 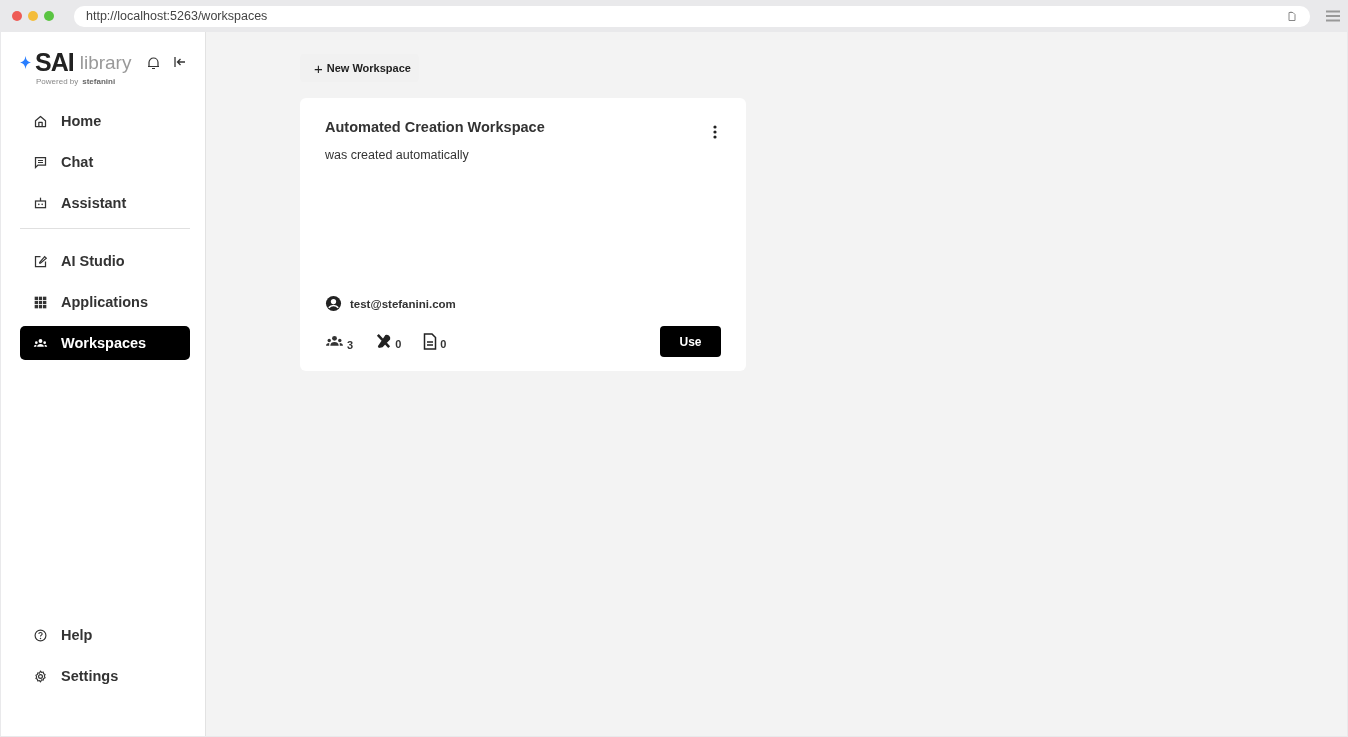 What do you see at coordinates (443, 344) in the screenshot?
I see `document-count: 0` at bounding box center [443, 344].